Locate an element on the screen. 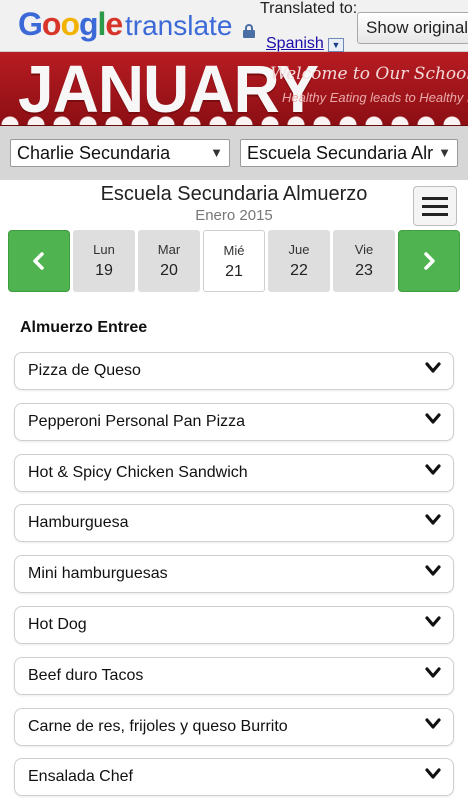 This screenshot has height=800, width=468. school-select: Charlie Secundaria ▼ is located at coordinates (120, 153).